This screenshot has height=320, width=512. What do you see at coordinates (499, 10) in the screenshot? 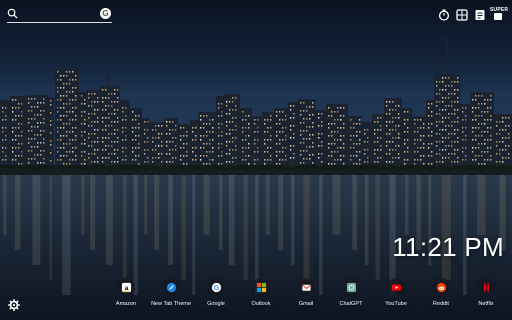
I see `super-badge: SUPER` at bounding box center [499, 10].